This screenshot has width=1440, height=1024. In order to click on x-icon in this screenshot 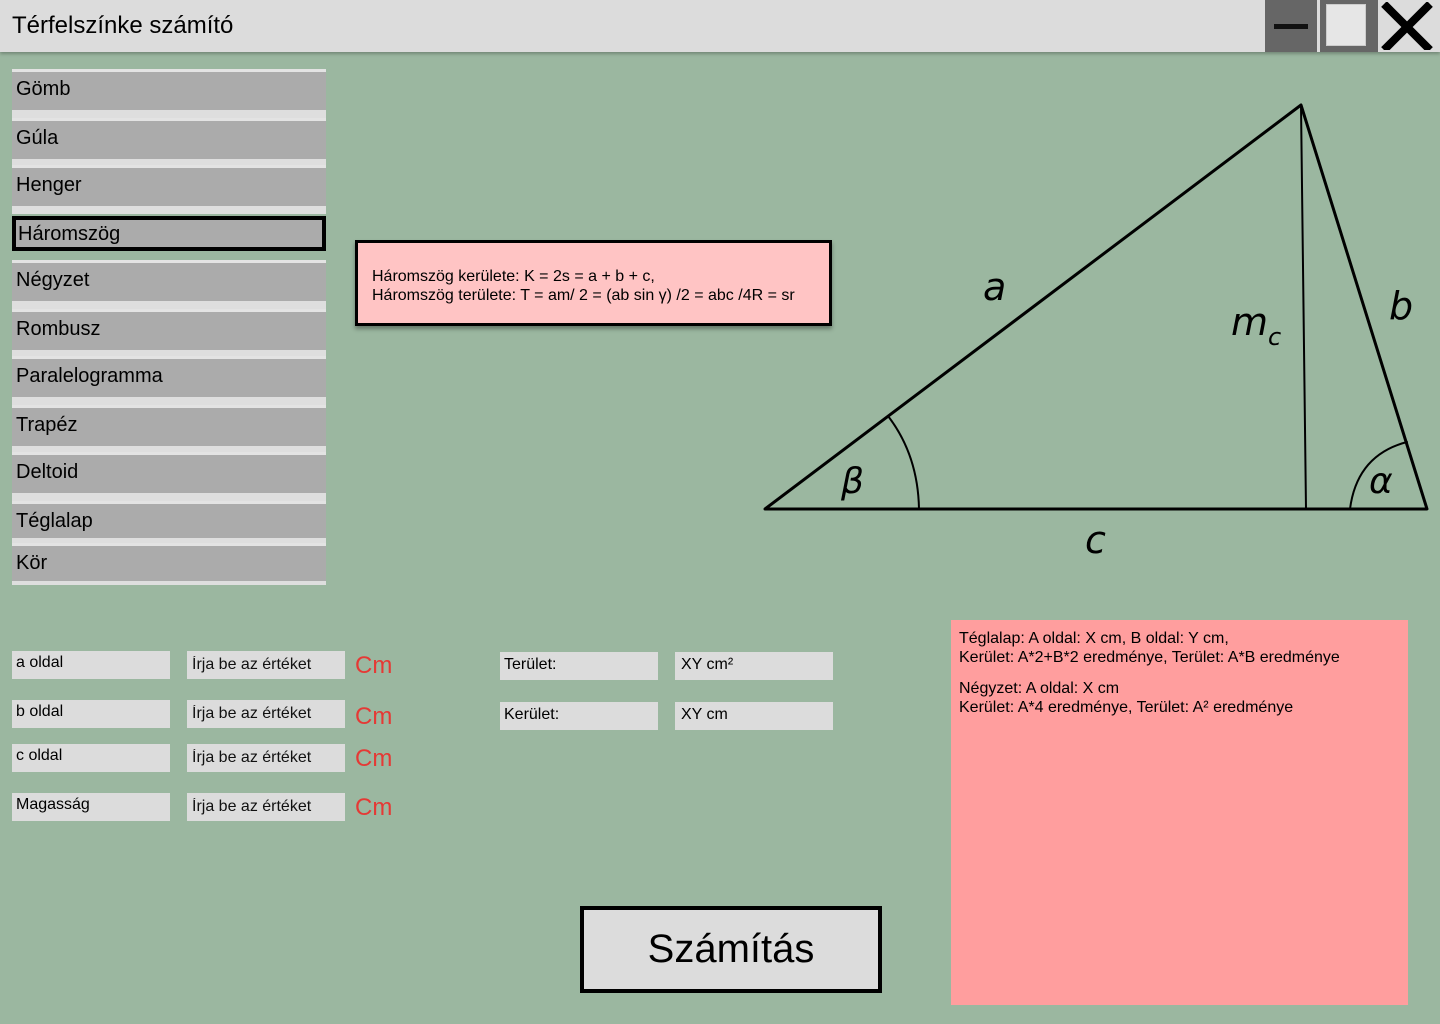, I will do `click(1407, 26)`.